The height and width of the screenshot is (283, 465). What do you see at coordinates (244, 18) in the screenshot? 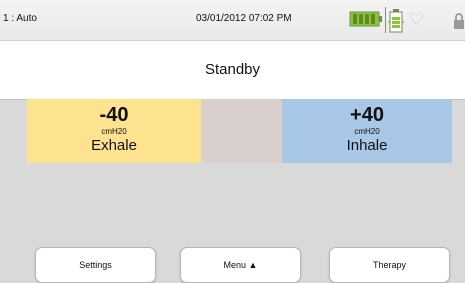
I see `date-time: 03/01/2012 07:02 PM` at bounding box center [244, 18].